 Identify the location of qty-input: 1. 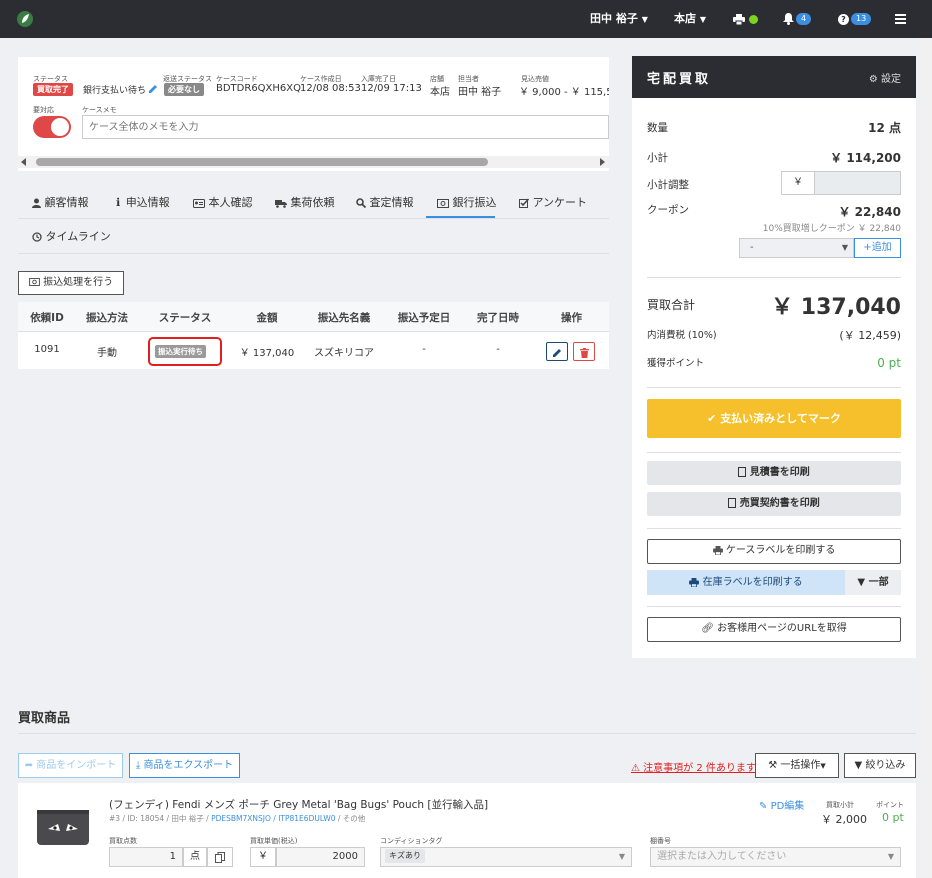
(146, 857).